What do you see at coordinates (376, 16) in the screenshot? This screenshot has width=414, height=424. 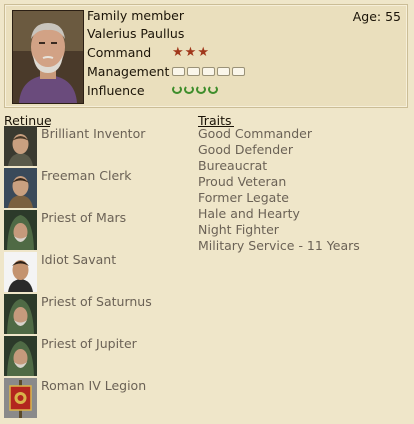 I see `age-label: Age: 55` at bounding box center [376, 16].